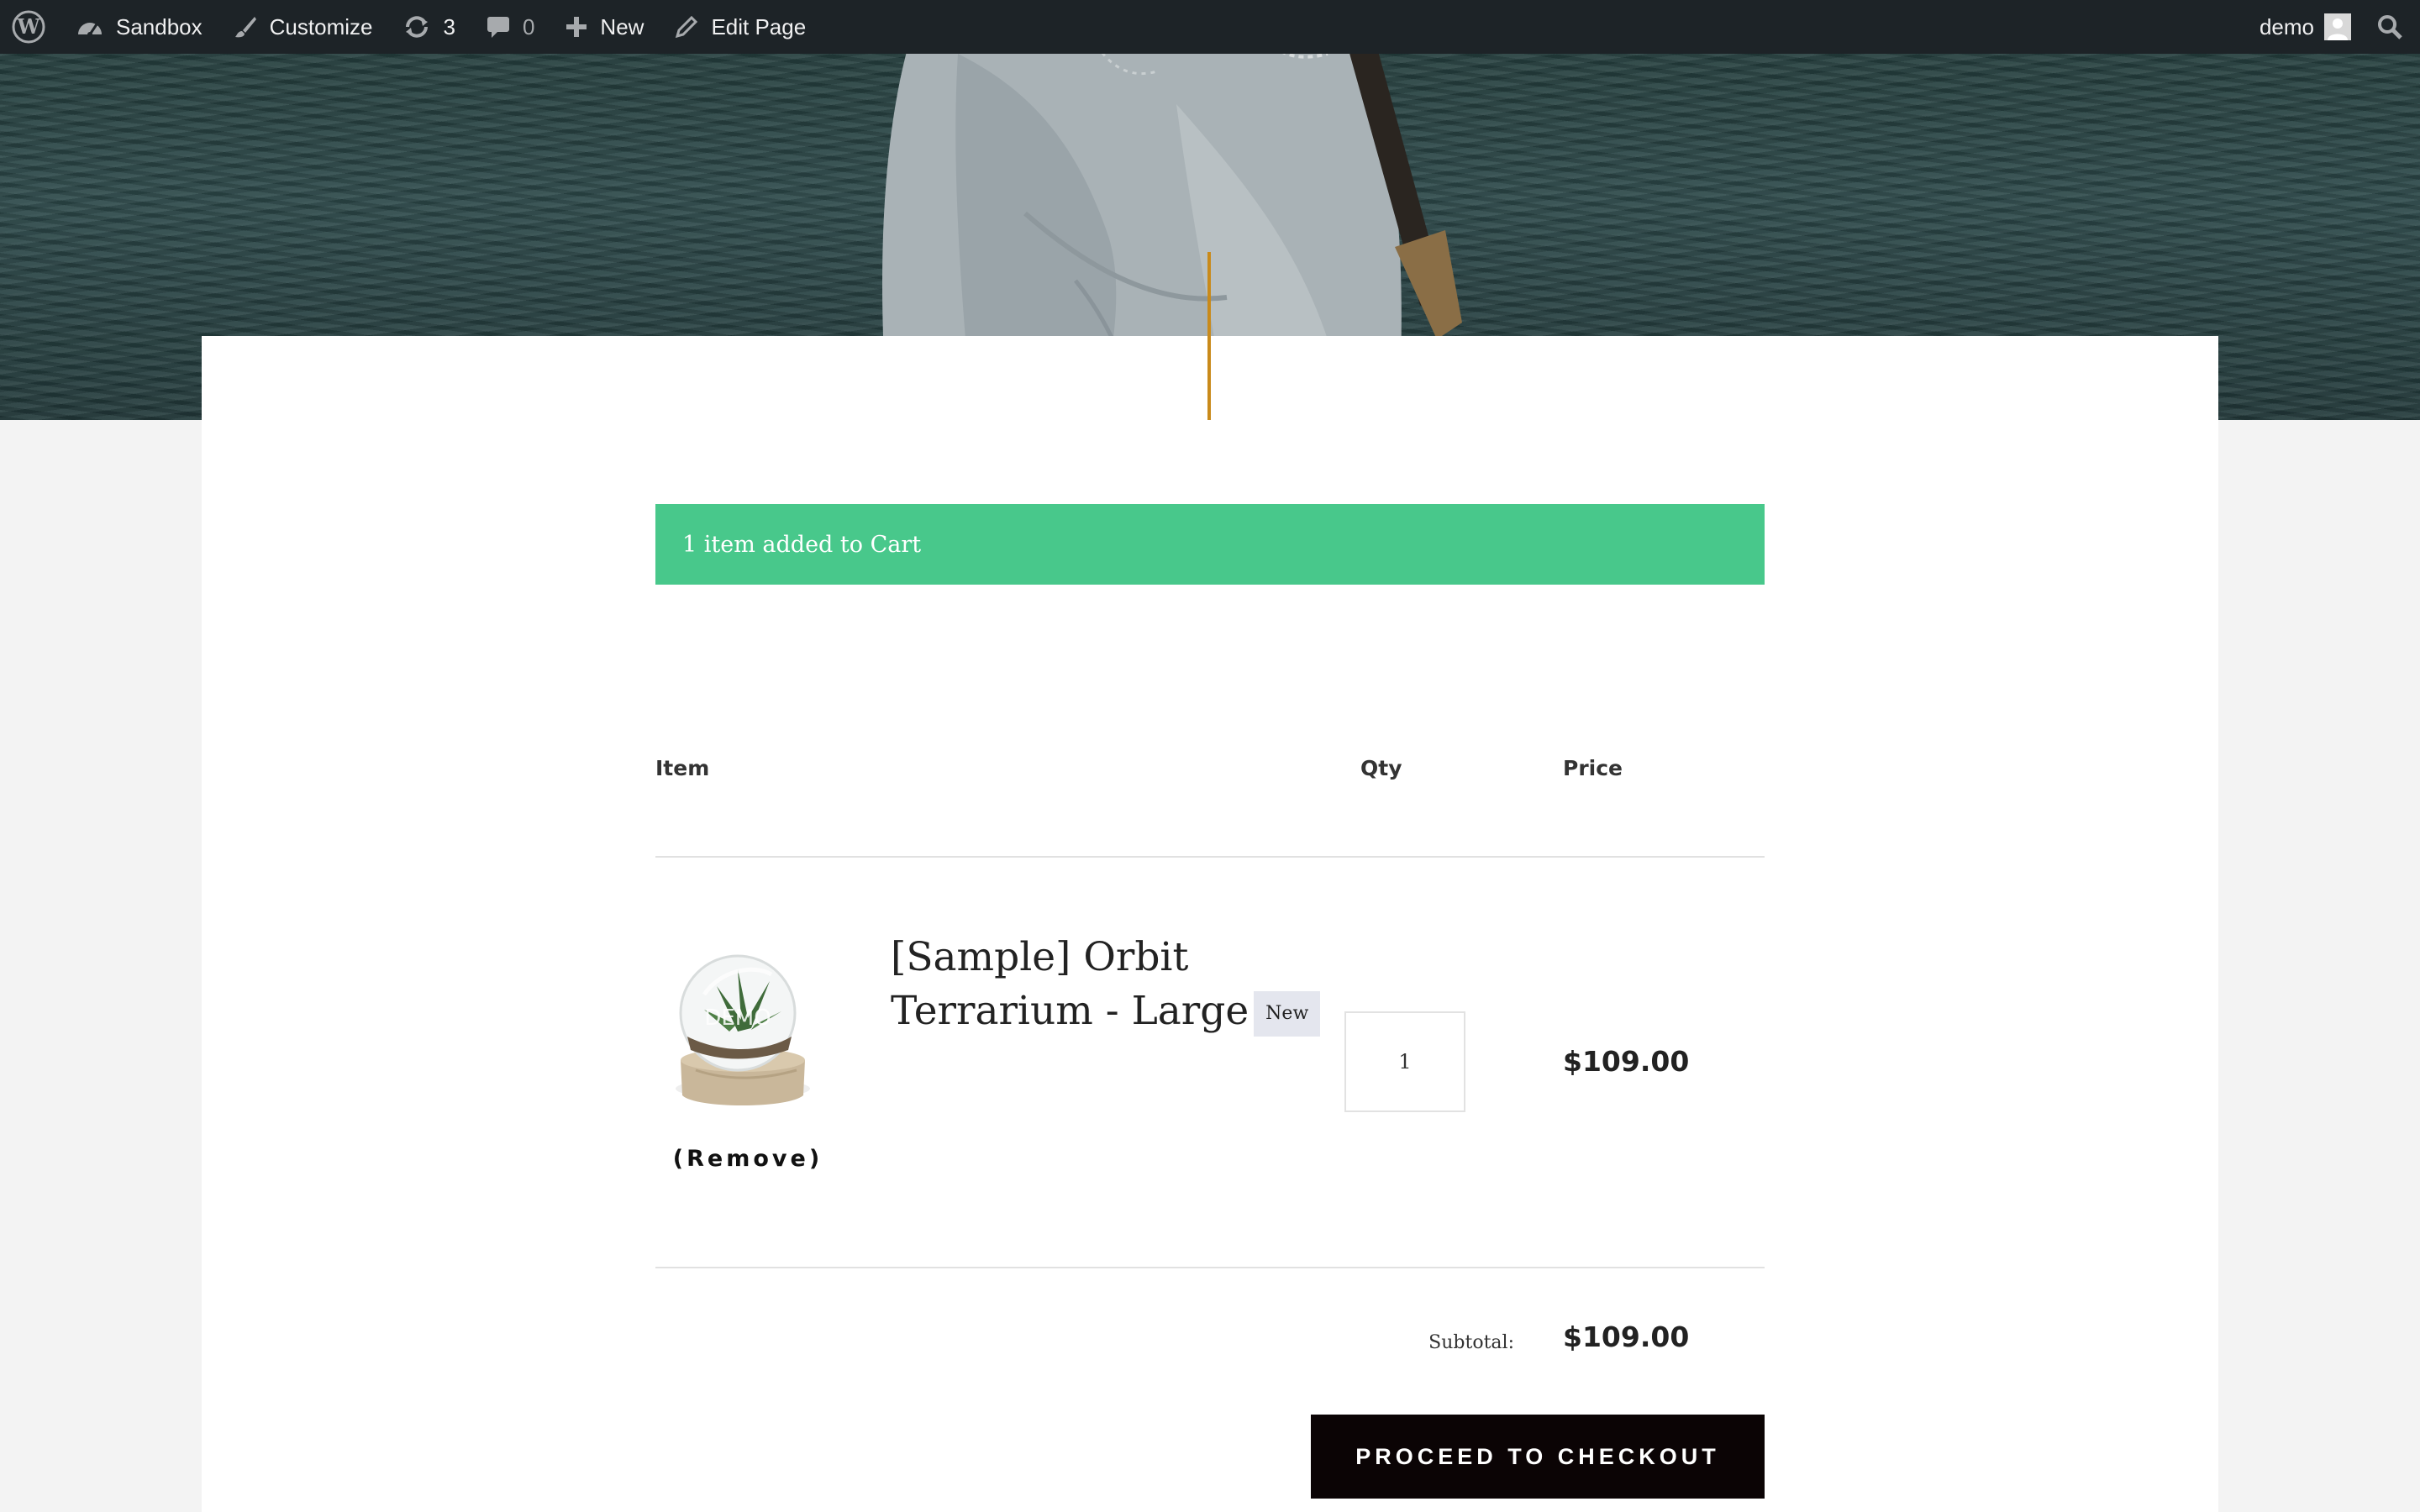 The width and height of the screenshot is (2420, 1512). What do you see at coordinates (2337, 26) in the screenshot?
I see `avatar` at bounding box center [2337, 26].